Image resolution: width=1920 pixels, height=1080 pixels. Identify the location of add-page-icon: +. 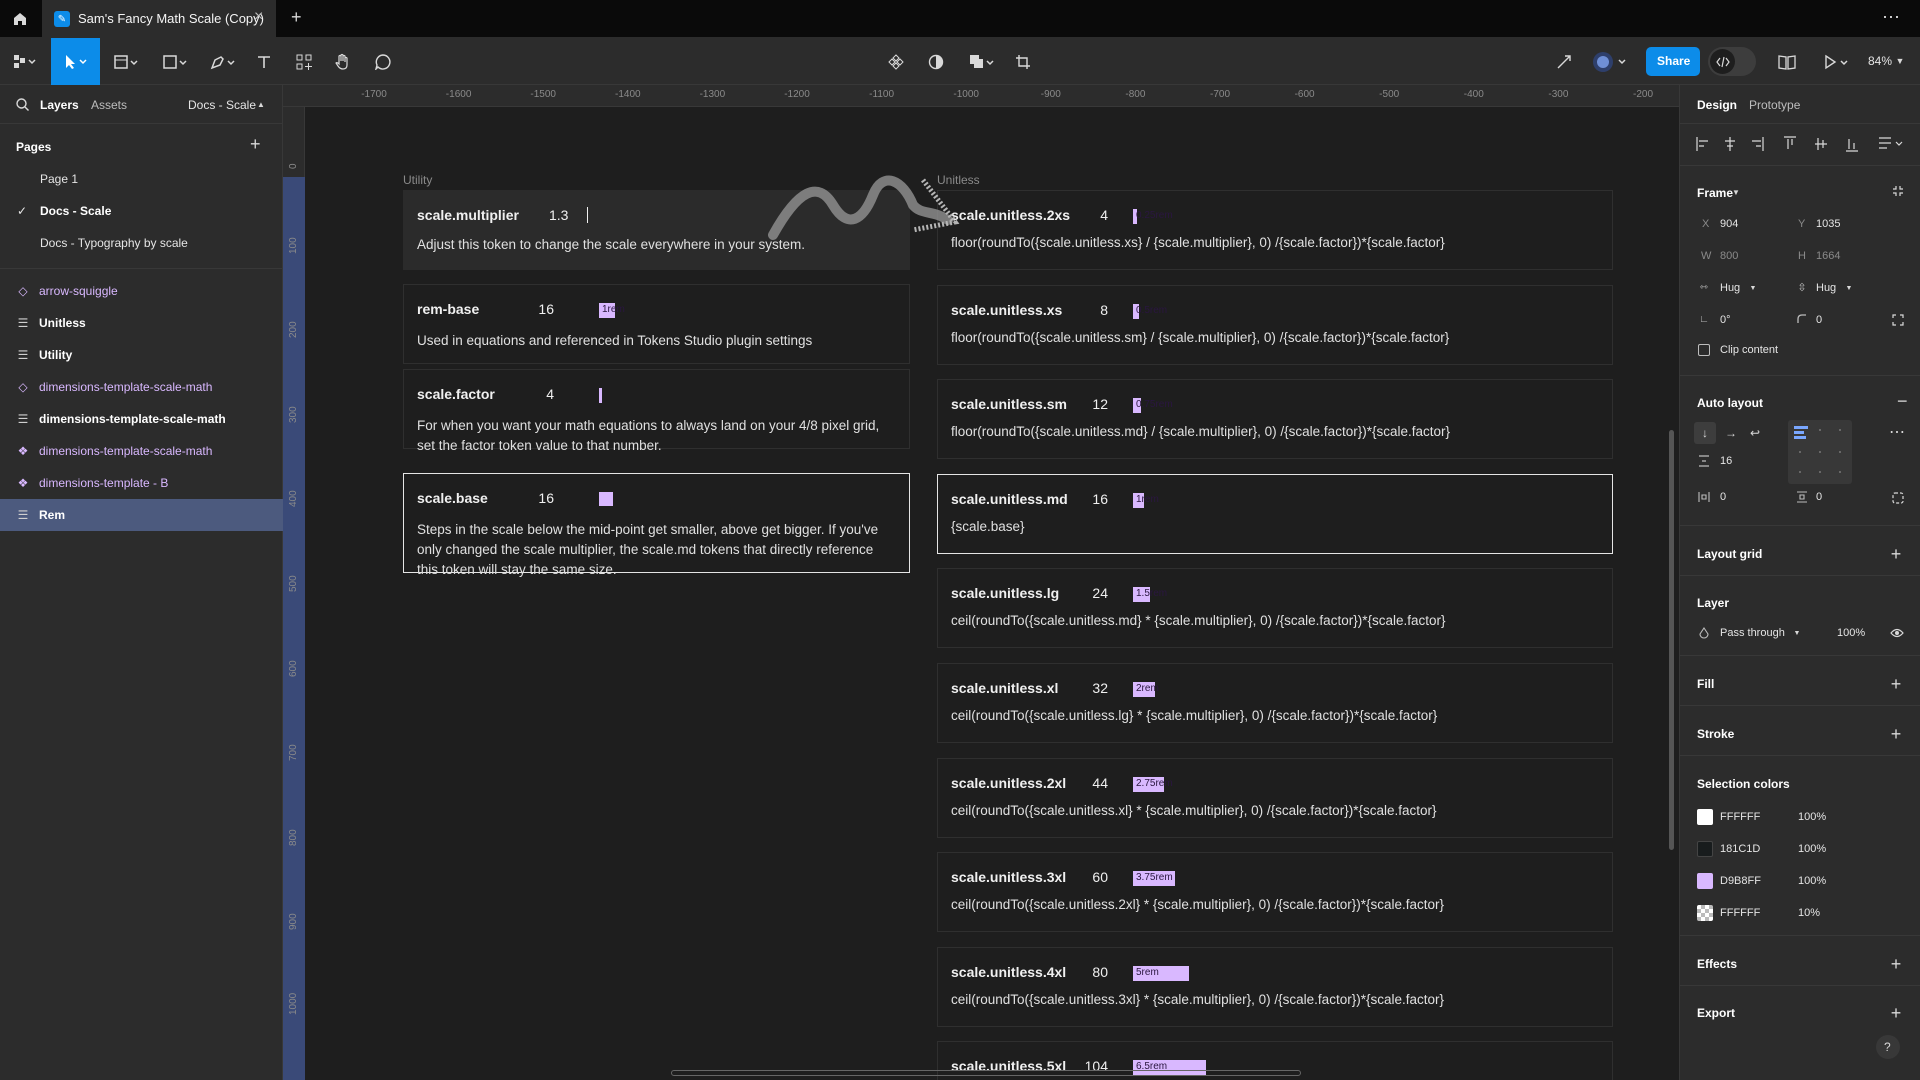
(255, 144).